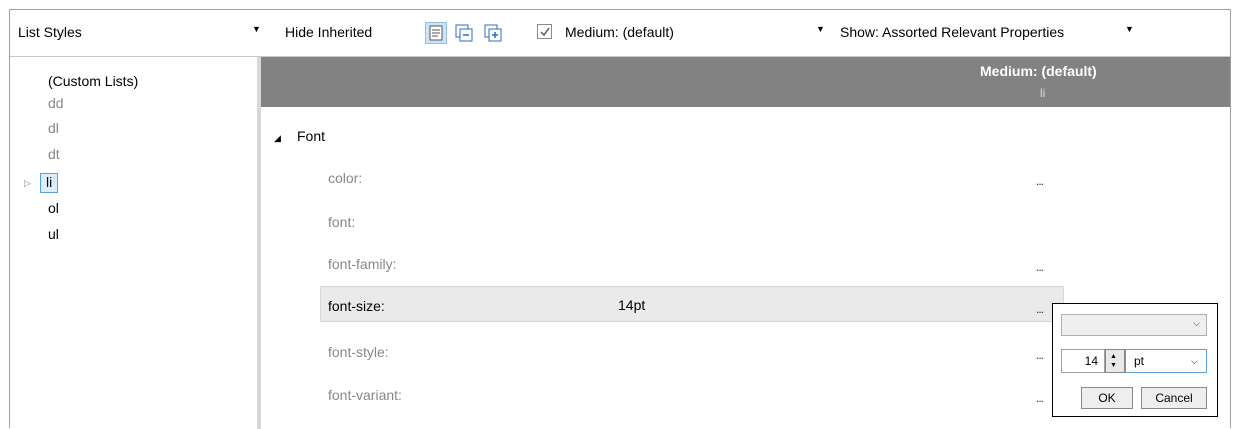 The height and width of the screenshot is (429, 1238). Describe the element at coordinates (362, 264) in the screenshot. I see `property-font-family: font-family:` at that location.